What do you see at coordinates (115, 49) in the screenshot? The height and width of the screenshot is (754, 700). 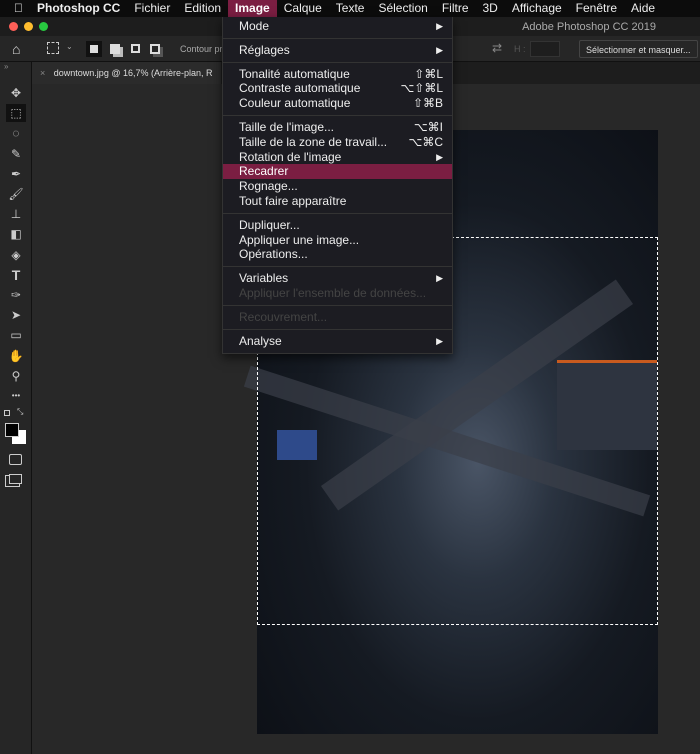 I see `add-selection-icon` at bounding box center [115, 49].